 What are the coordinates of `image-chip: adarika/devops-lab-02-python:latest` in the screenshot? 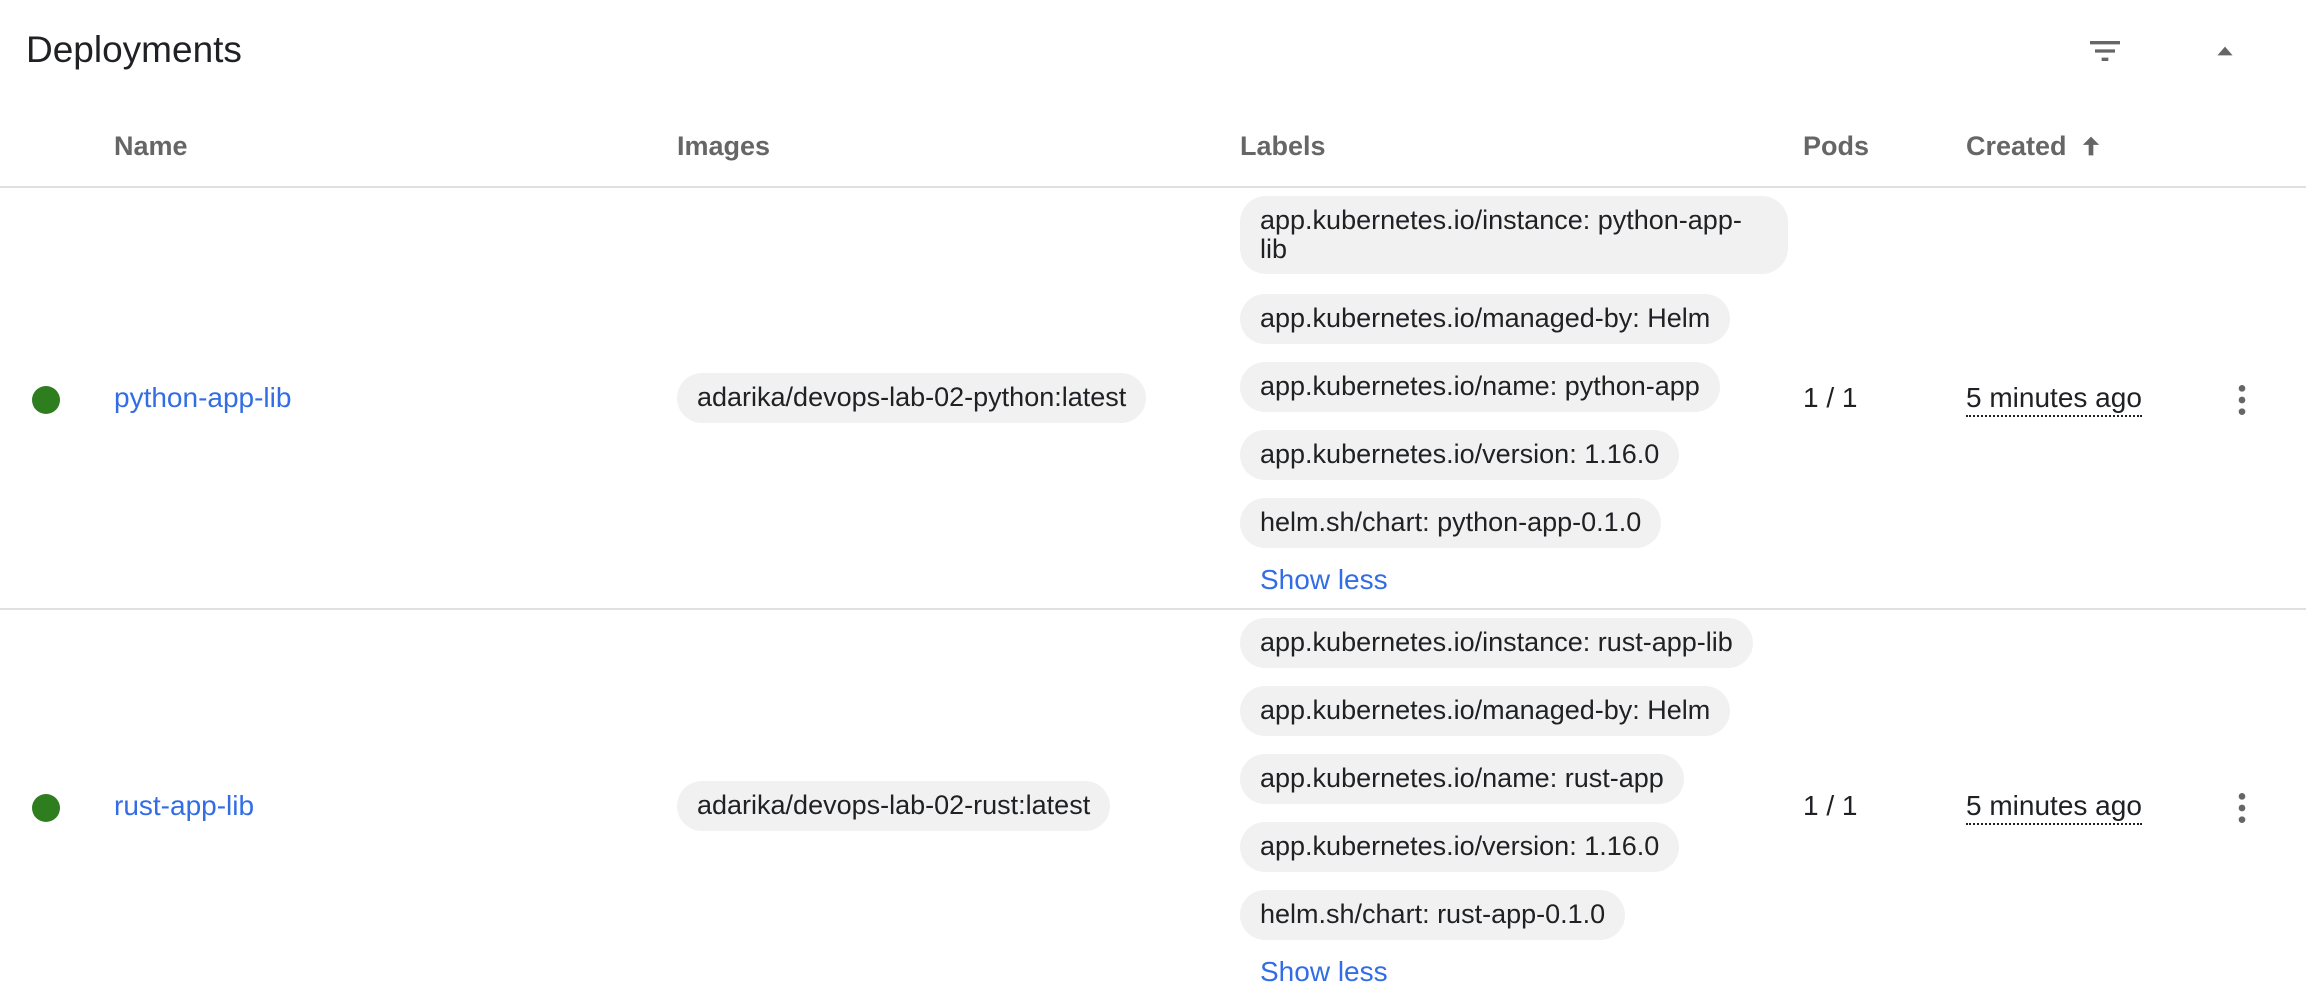 It's located at (912, 398).